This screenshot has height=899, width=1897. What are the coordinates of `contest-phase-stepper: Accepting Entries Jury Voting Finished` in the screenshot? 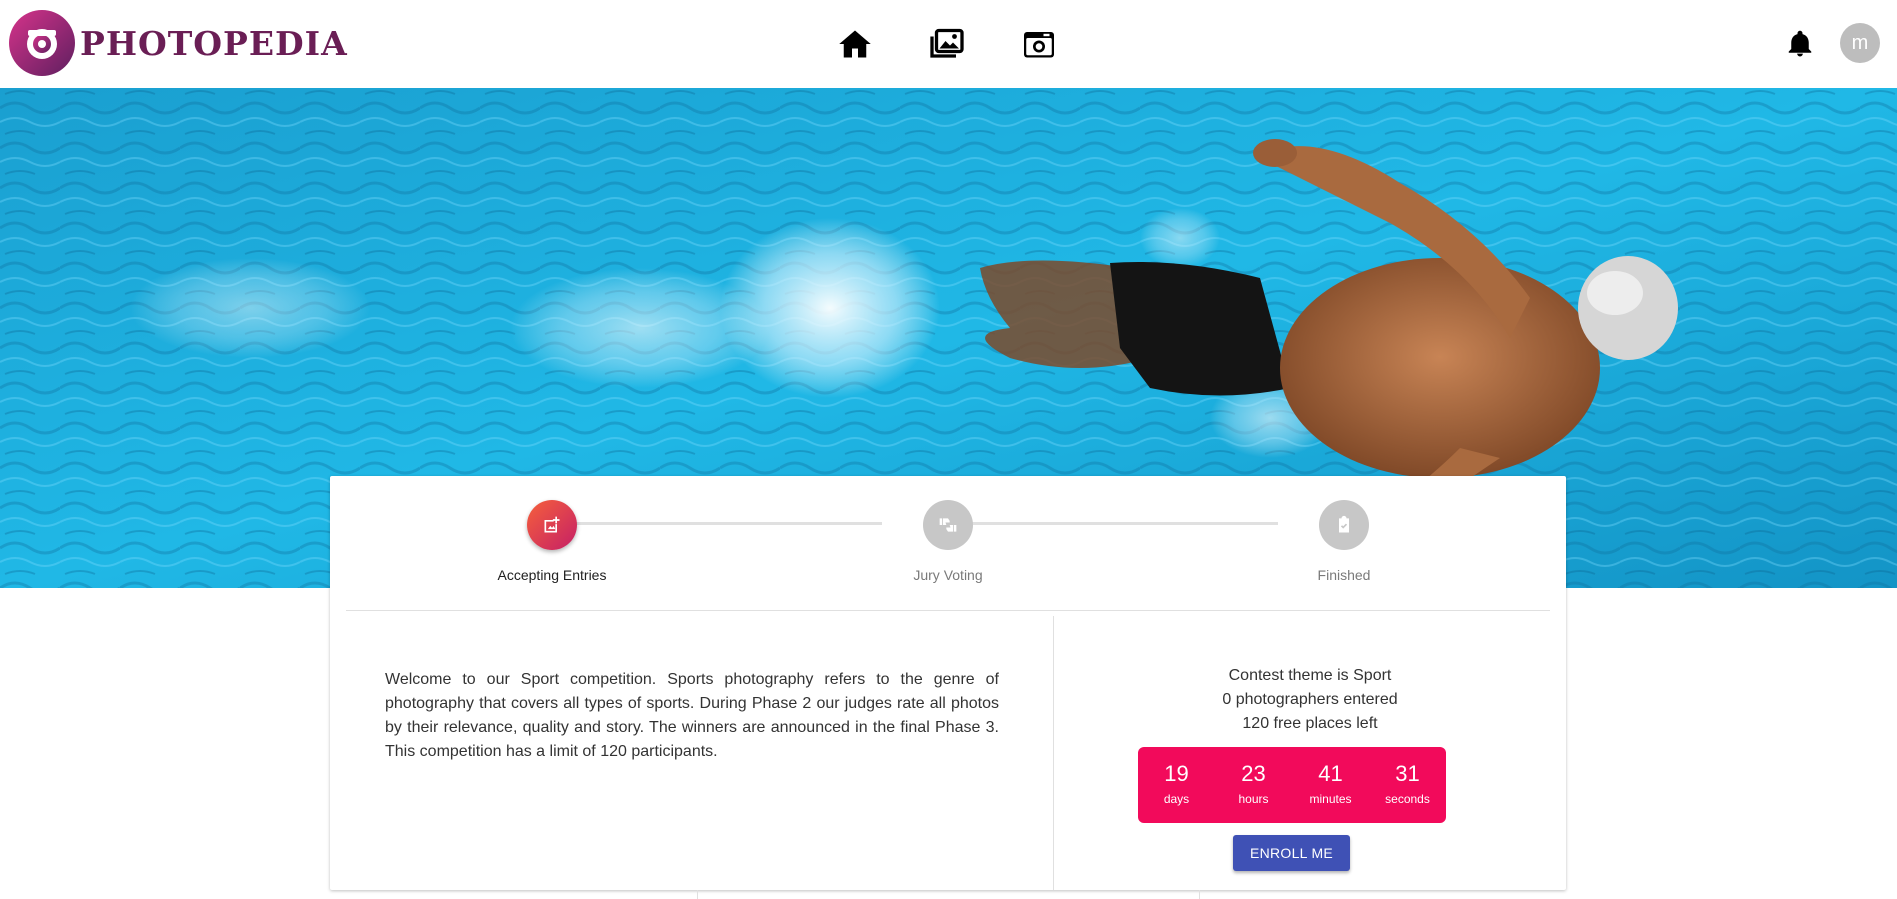 It's located at (948, 543).